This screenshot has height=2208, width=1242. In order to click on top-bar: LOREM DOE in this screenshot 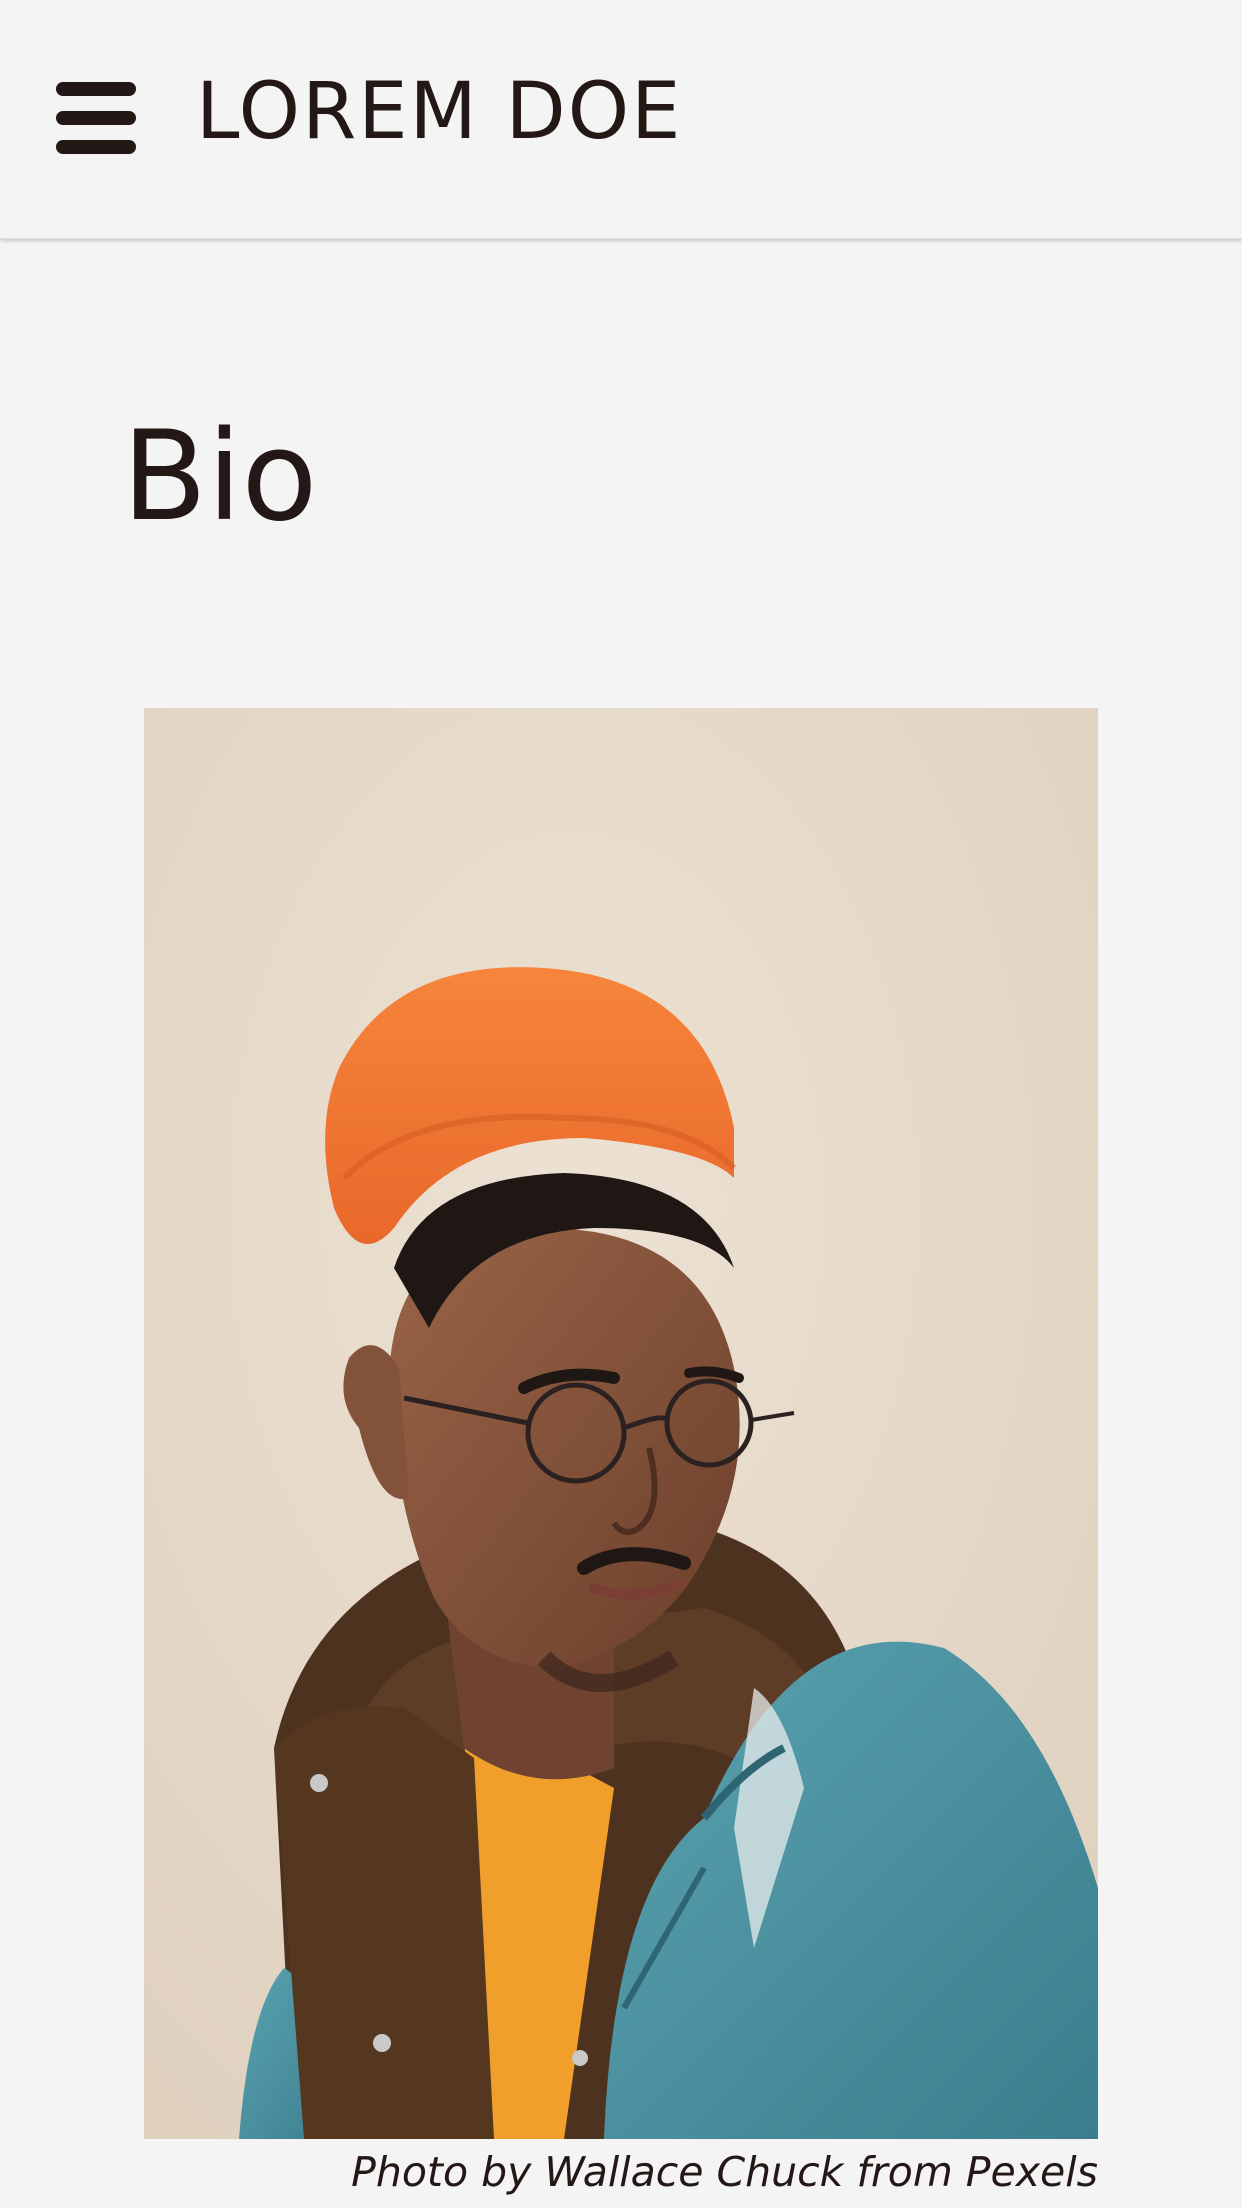, I will do `click(621, 119)`.